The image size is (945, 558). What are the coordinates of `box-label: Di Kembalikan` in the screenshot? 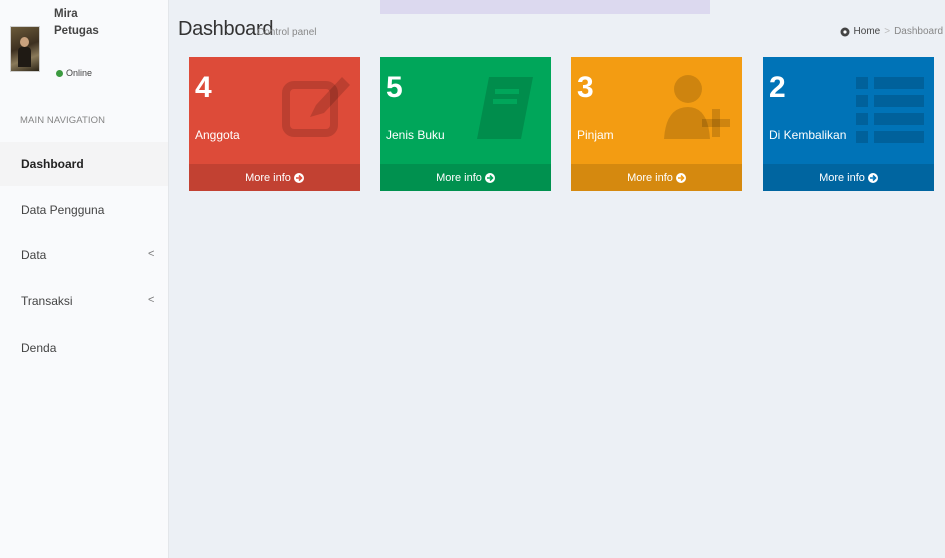 It's located at (808, 135).